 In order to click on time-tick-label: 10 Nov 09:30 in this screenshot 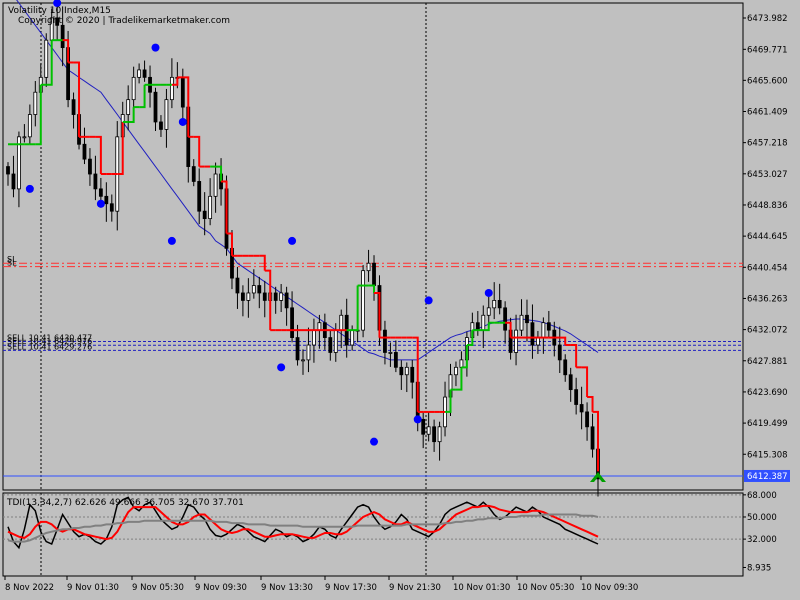, I will do `click(609, 588)`.